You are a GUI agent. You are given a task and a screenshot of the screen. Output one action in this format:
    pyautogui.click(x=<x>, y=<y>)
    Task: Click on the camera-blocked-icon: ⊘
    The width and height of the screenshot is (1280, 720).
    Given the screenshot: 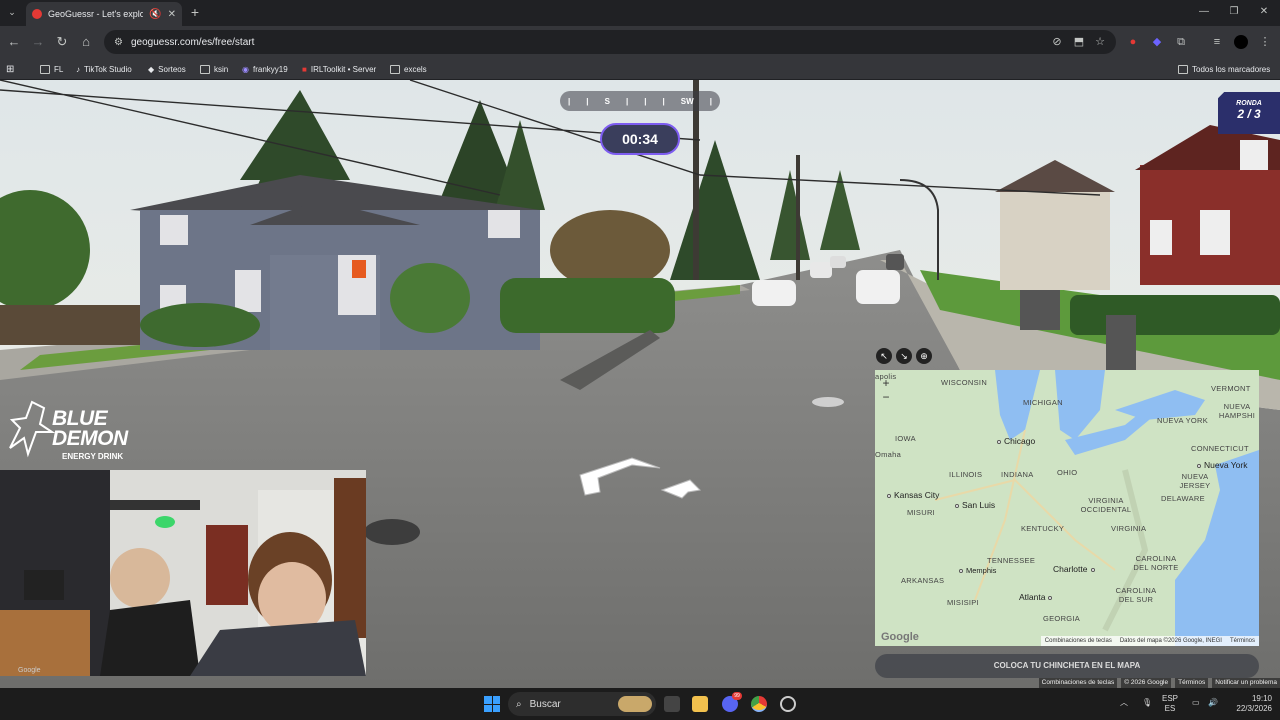 What is the action you would take?
    pyautogui.click(x=1057, y=42)
    